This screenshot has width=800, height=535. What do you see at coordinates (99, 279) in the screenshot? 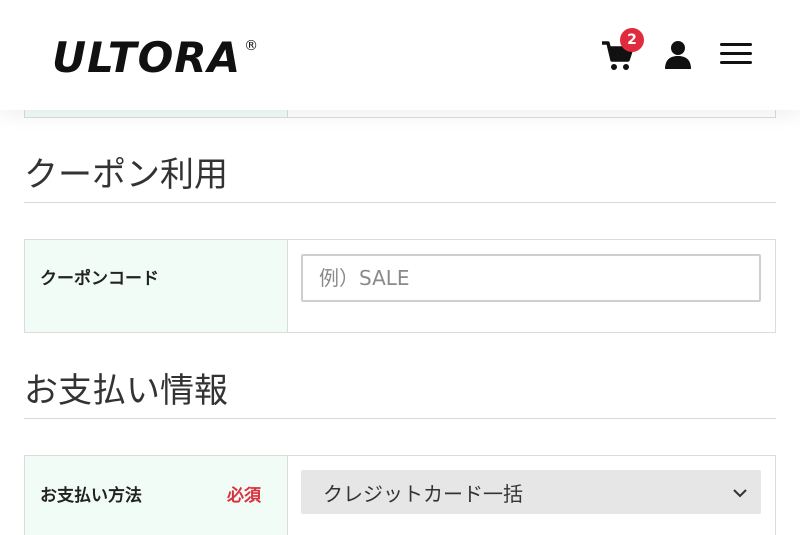
I see `coupon-code-label: クーポンコード` at bounding box center [99, 279].